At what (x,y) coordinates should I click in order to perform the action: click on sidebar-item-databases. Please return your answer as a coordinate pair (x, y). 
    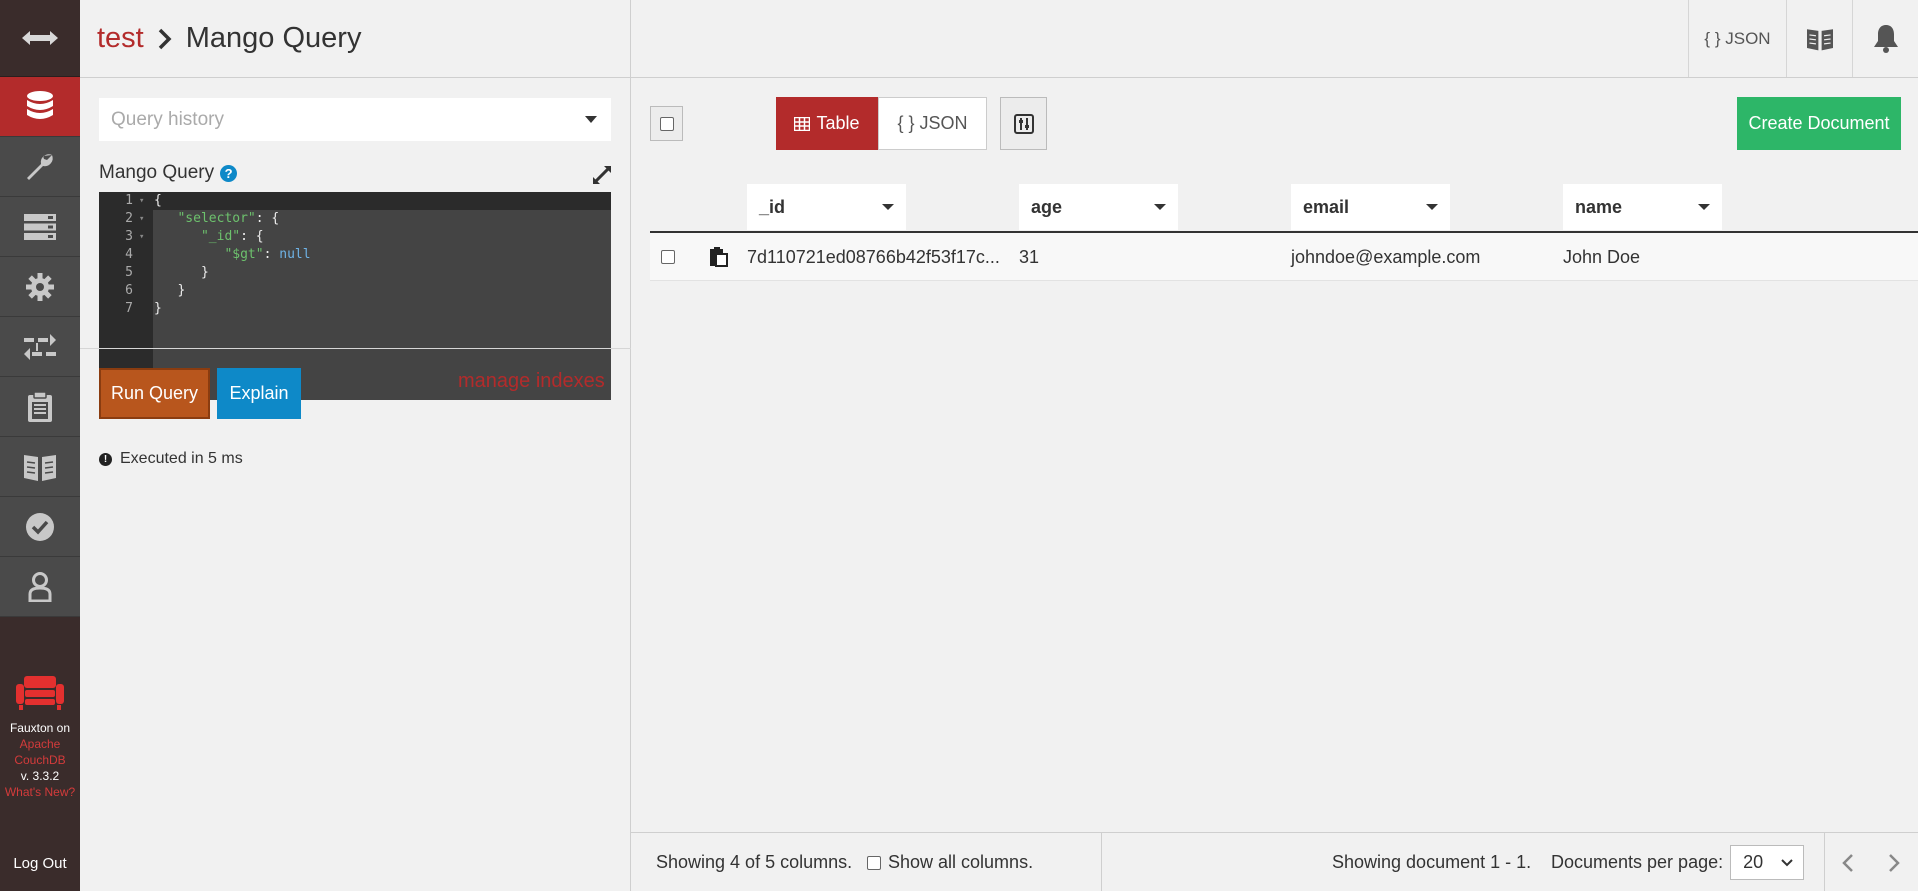
    Looking at the image, I should click on (40, 107).